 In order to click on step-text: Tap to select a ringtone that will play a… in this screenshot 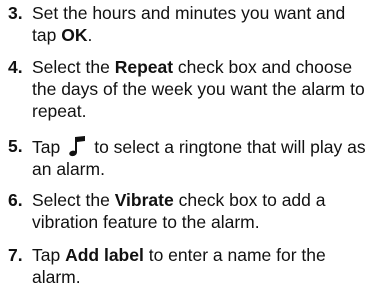, I will do `click(202, 157)`.